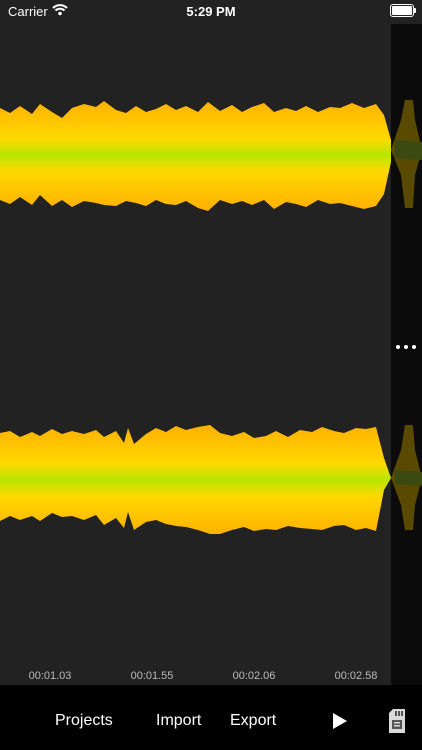 Image resolution: width=422 pixels, height=750 pixels. I want to click on time-label: 00:02.06, so click(254, 676).